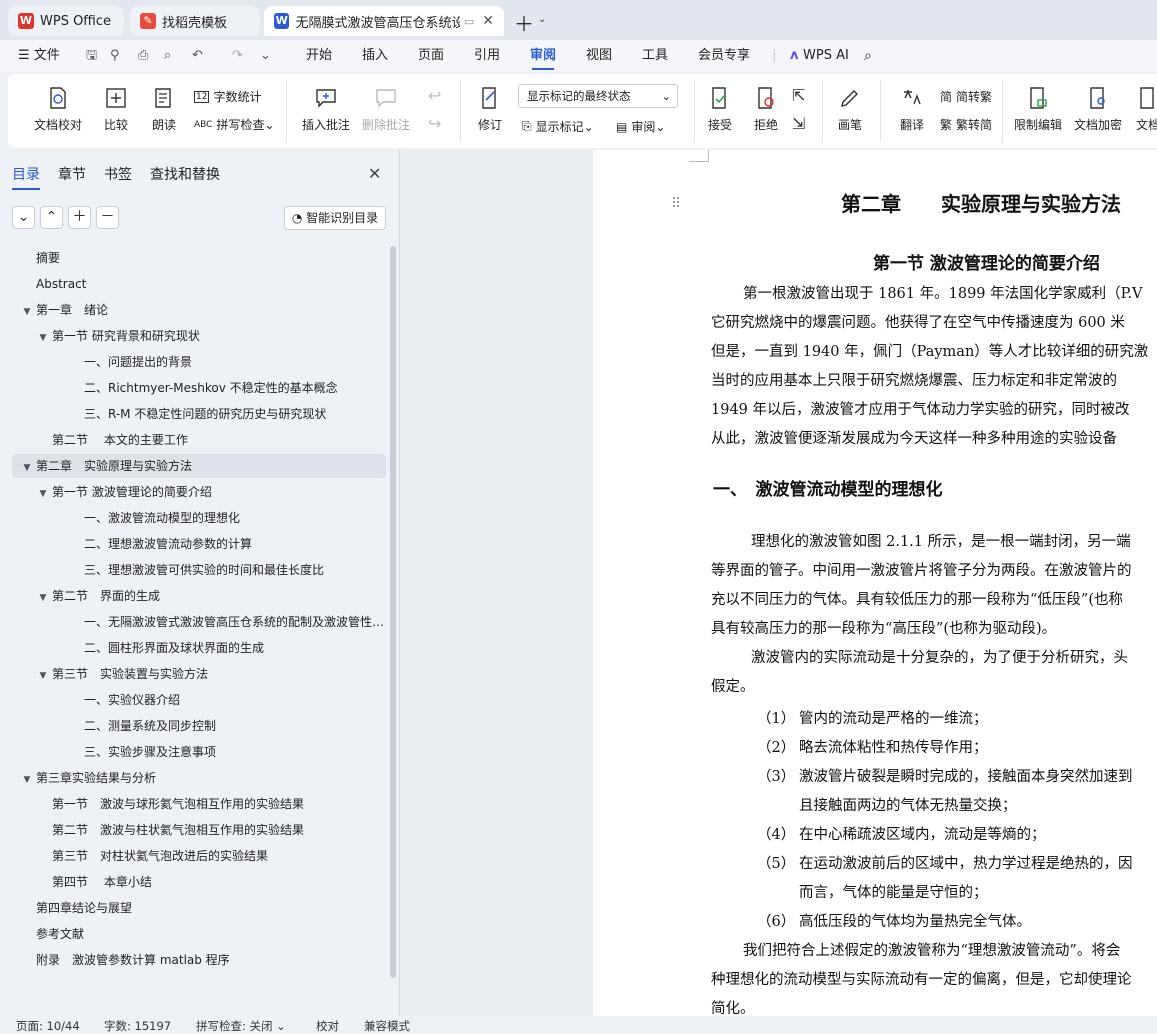 The image size is (1157, 1034). I want to click on toc-item: 一、实验仪器介绍, so click(199, 700).